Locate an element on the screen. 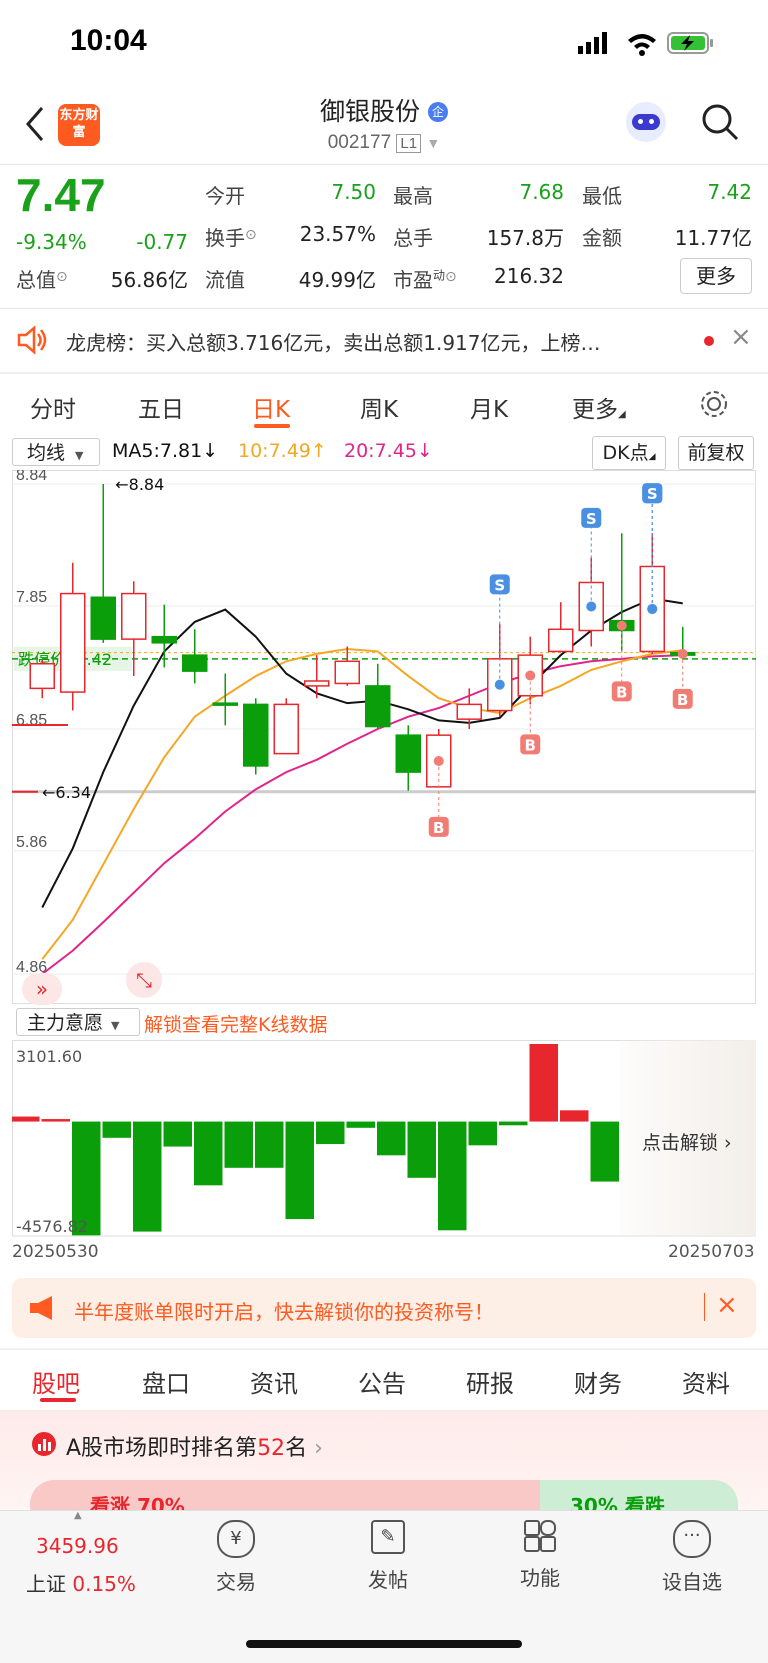 Image resolution: width=768 pixels, height=1663 pixels. min-price-marker: ←6.34 is located at coordinates (66, 792).